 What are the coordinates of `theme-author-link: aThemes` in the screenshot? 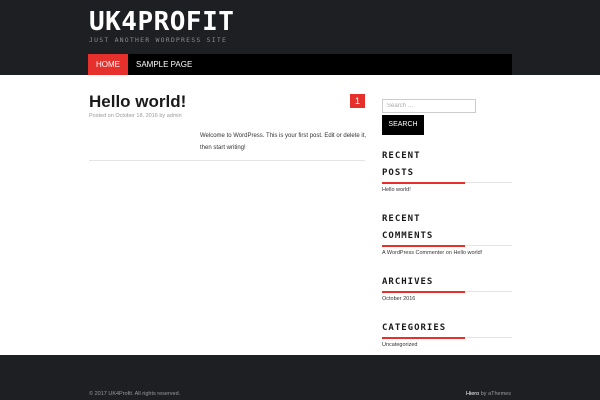 It's located at (499, 394).